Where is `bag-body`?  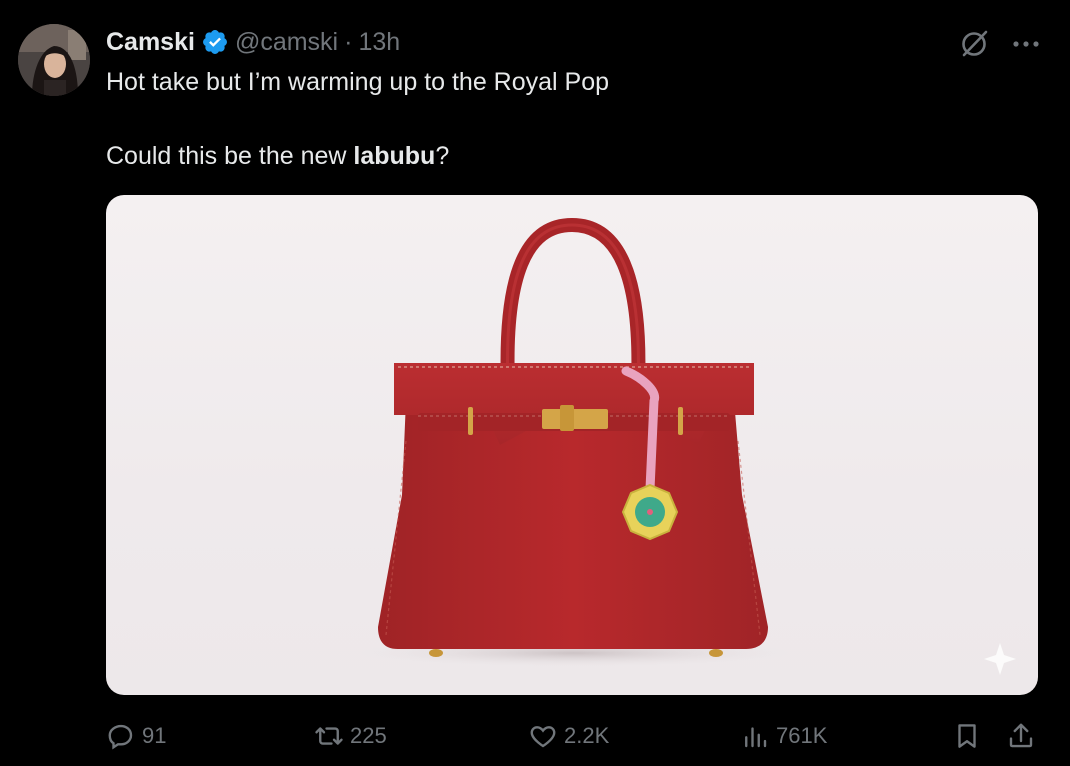 bag-body is located at coordinates (573, 524).